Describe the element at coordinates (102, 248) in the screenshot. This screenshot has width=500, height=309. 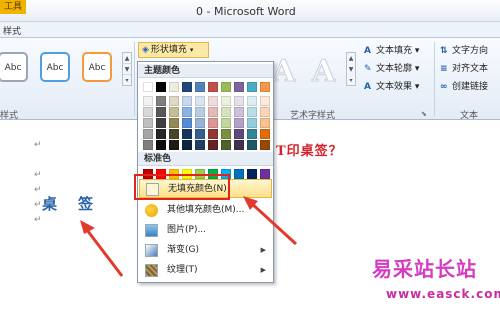
I see `arrow-to-text` at that location.